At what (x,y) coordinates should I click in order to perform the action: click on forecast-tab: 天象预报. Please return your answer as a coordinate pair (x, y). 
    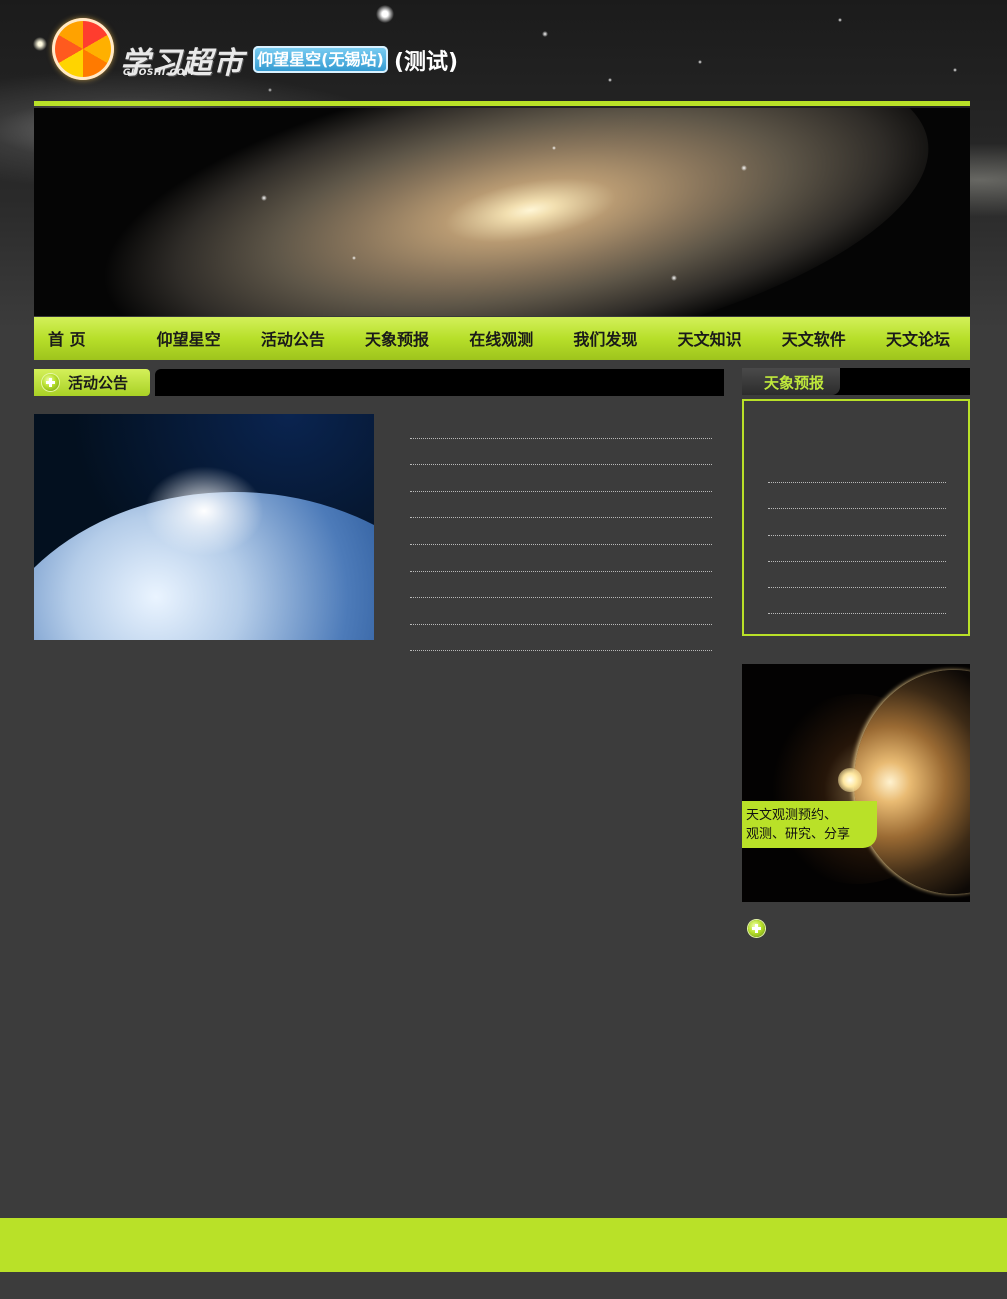
    Looking at the image, I should click on (791, 381).